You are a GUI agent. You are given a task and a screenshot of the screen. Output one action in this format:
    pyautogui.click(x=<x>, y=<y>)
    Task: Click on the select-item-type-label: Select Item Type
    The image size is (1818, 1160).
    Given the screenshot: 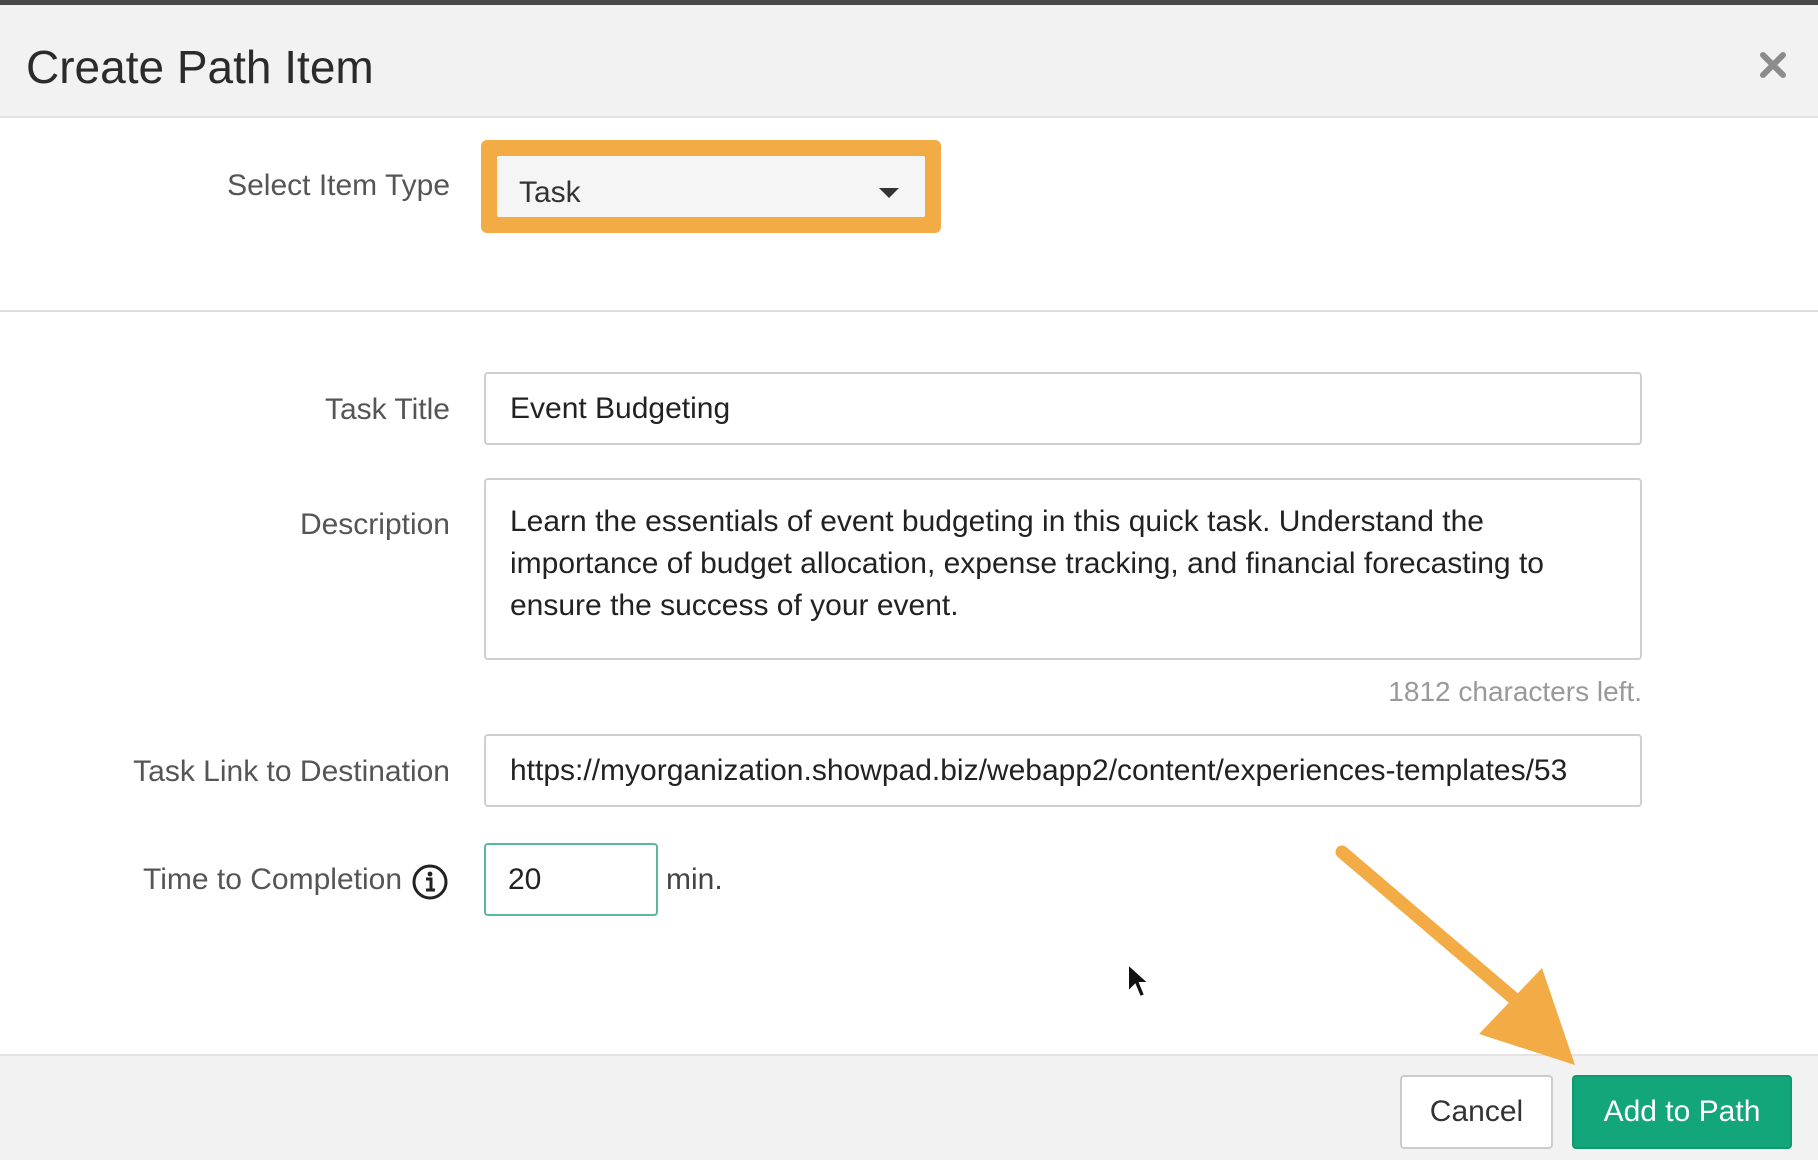 What is the action you would take?
    pyautogui.click(x=338, y=185)
    